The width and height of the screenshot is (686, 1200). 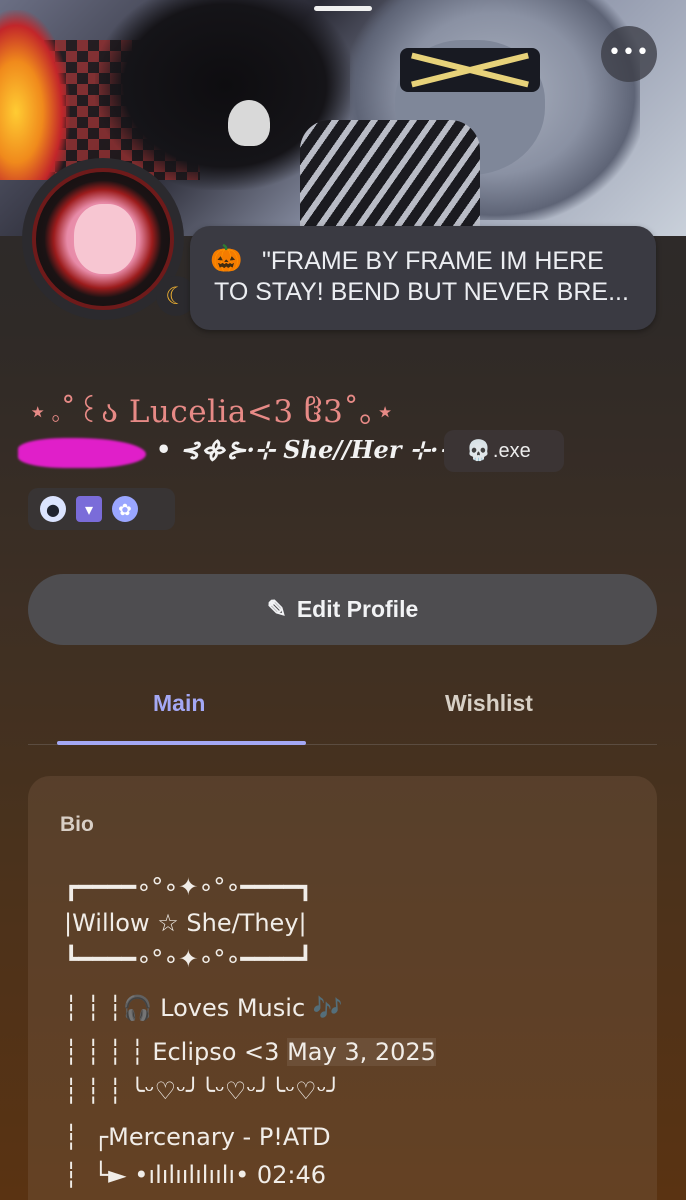 I want to click on avatar, so click(x=103, y=239).